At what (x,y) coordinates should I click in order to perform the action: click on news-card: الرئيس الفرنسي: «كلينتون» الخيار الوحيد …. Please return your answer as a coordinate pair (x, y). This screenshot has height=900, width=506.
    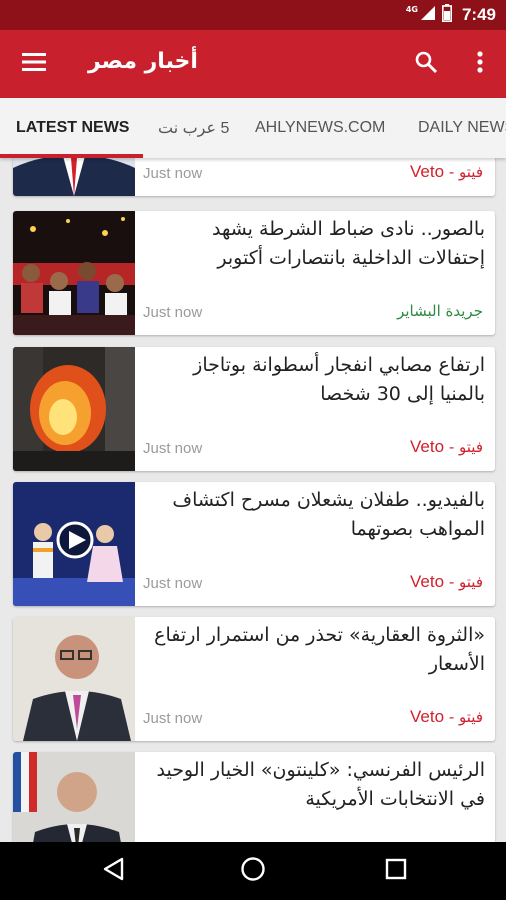
    Looking at the image, I should click on (254, 797).